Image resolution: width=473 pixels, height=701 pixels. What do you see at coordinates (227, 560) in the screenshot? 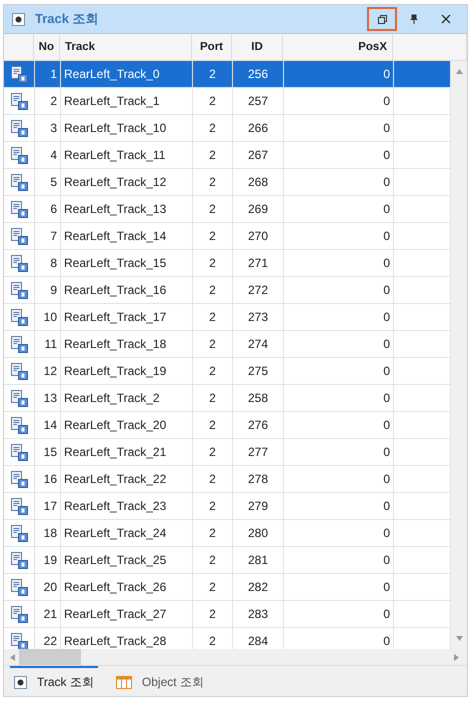
I see `table-row: 19 RearLeft_Track_25 2 281 0` at bounding box center [227, 560].